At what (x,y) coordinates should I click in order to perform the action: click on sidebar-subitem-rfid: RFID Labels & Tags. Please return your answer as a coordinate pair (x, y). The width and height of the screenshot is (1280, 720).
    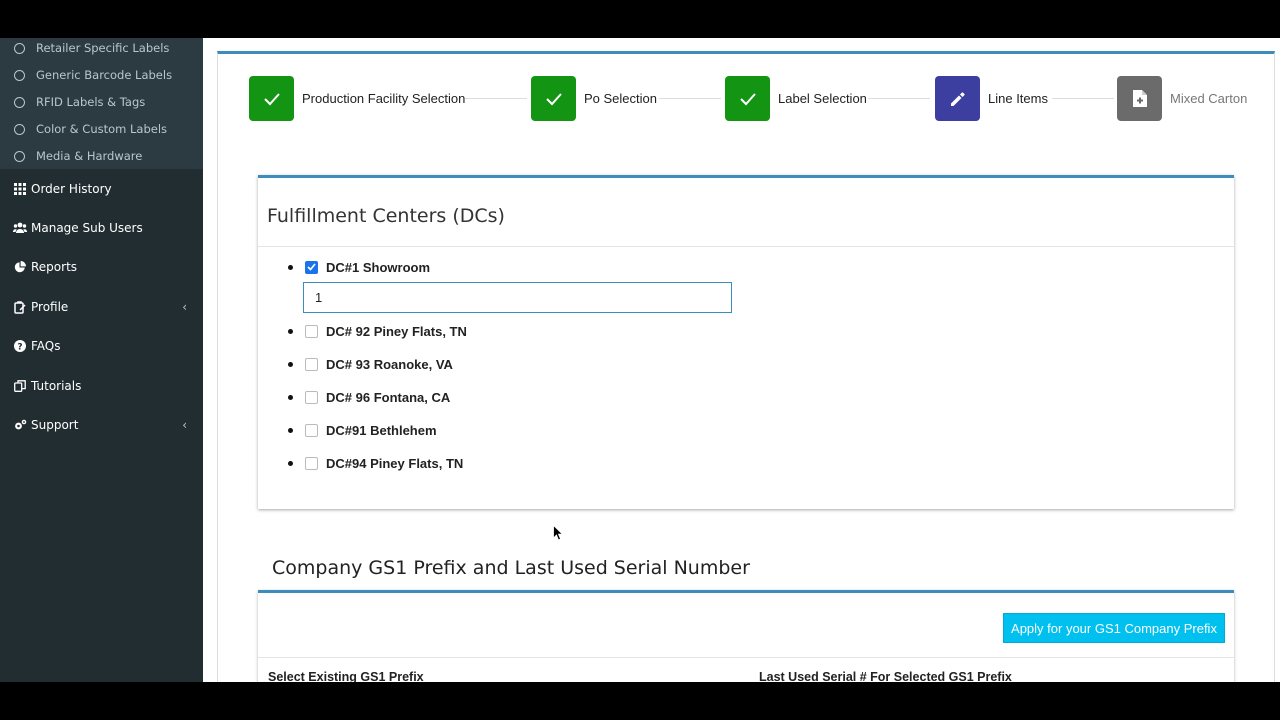
    Looking at the image, I should click on (79, 102).